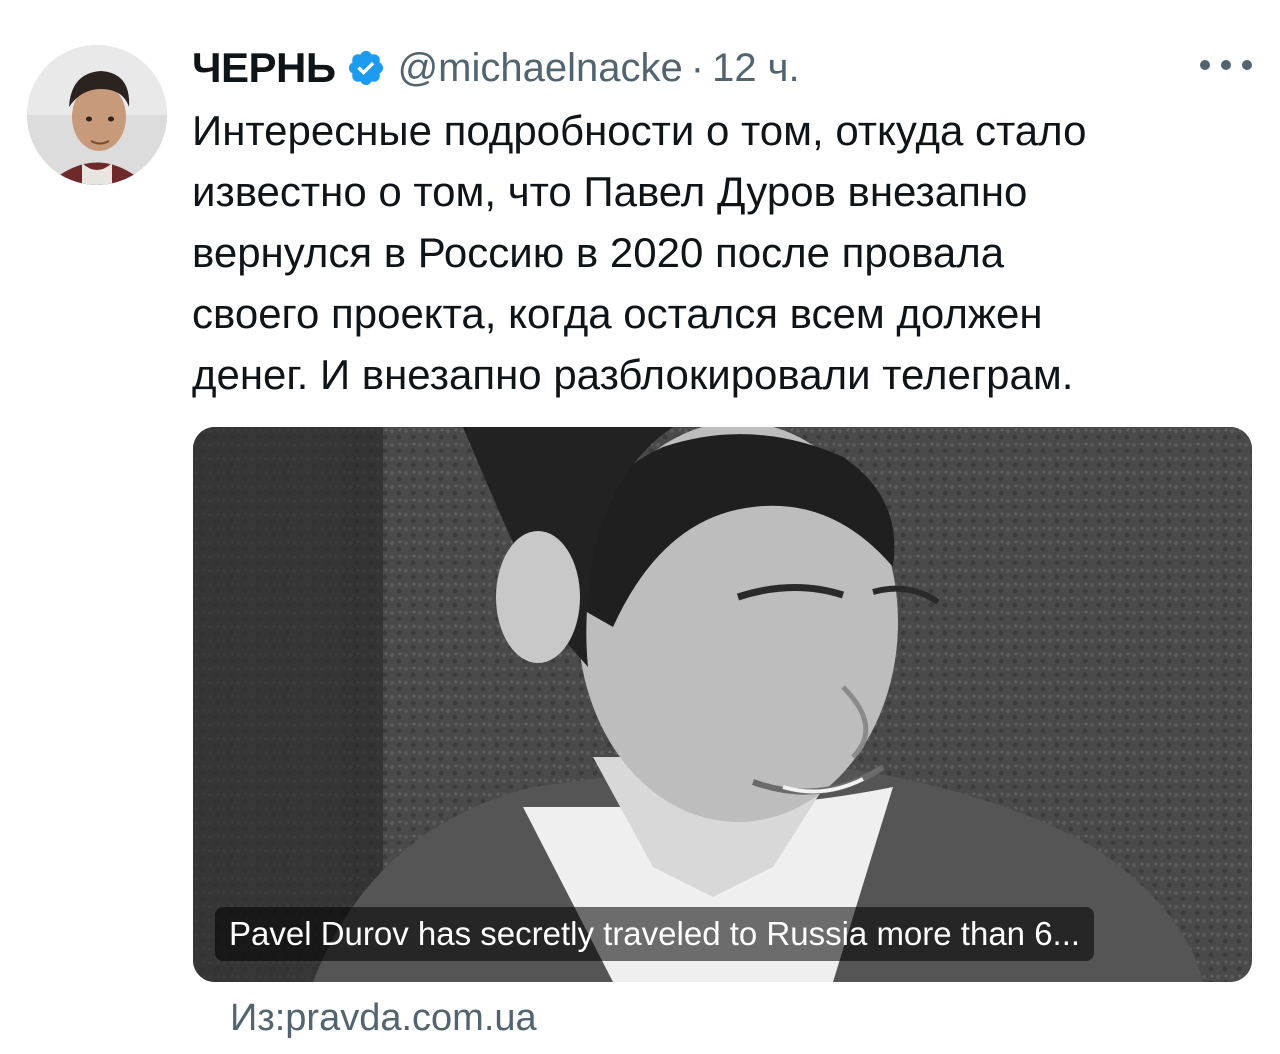 This screenshot has width=1280, height=1054. What do you see at coordinates (97, 115) in the screenshot?
I see `avatar` at bounding box center [97, 115].